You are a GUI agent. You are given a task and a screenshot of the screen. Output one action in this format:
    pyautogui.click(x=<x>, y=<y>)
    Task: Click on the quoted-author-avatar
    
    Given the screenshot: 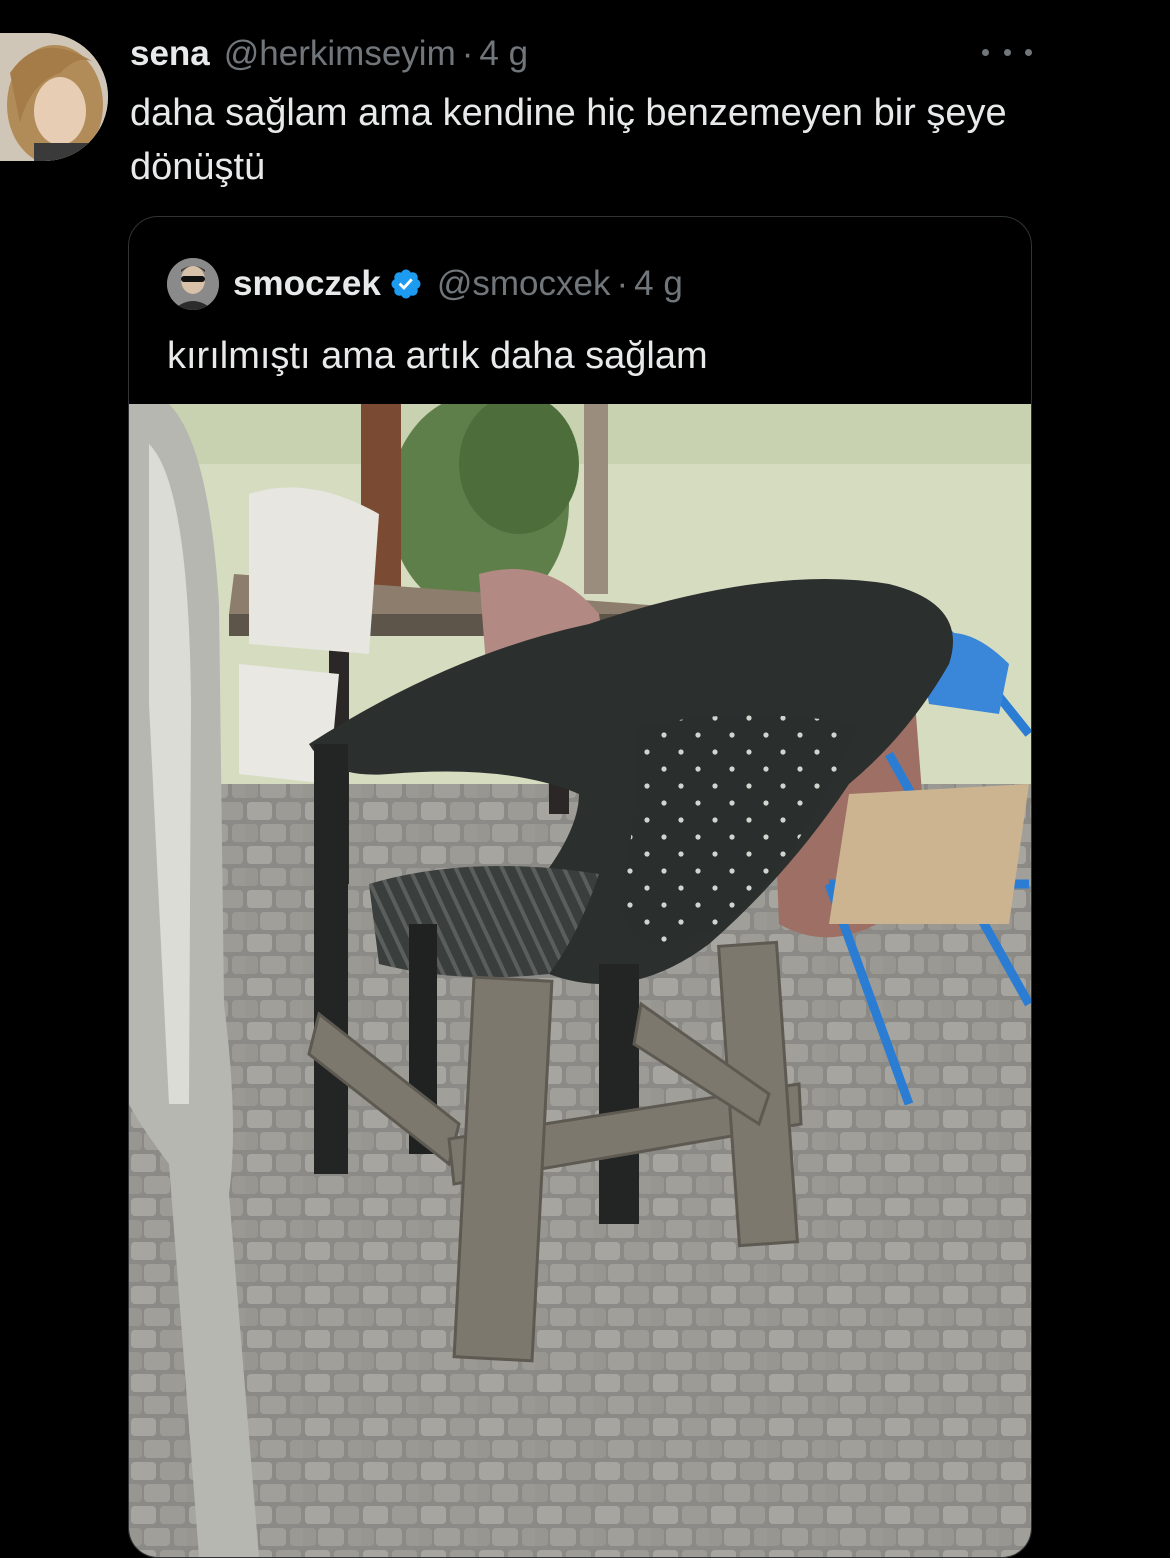 What is the action you would take?
    pyautogui.click(x=193, y=284)
    